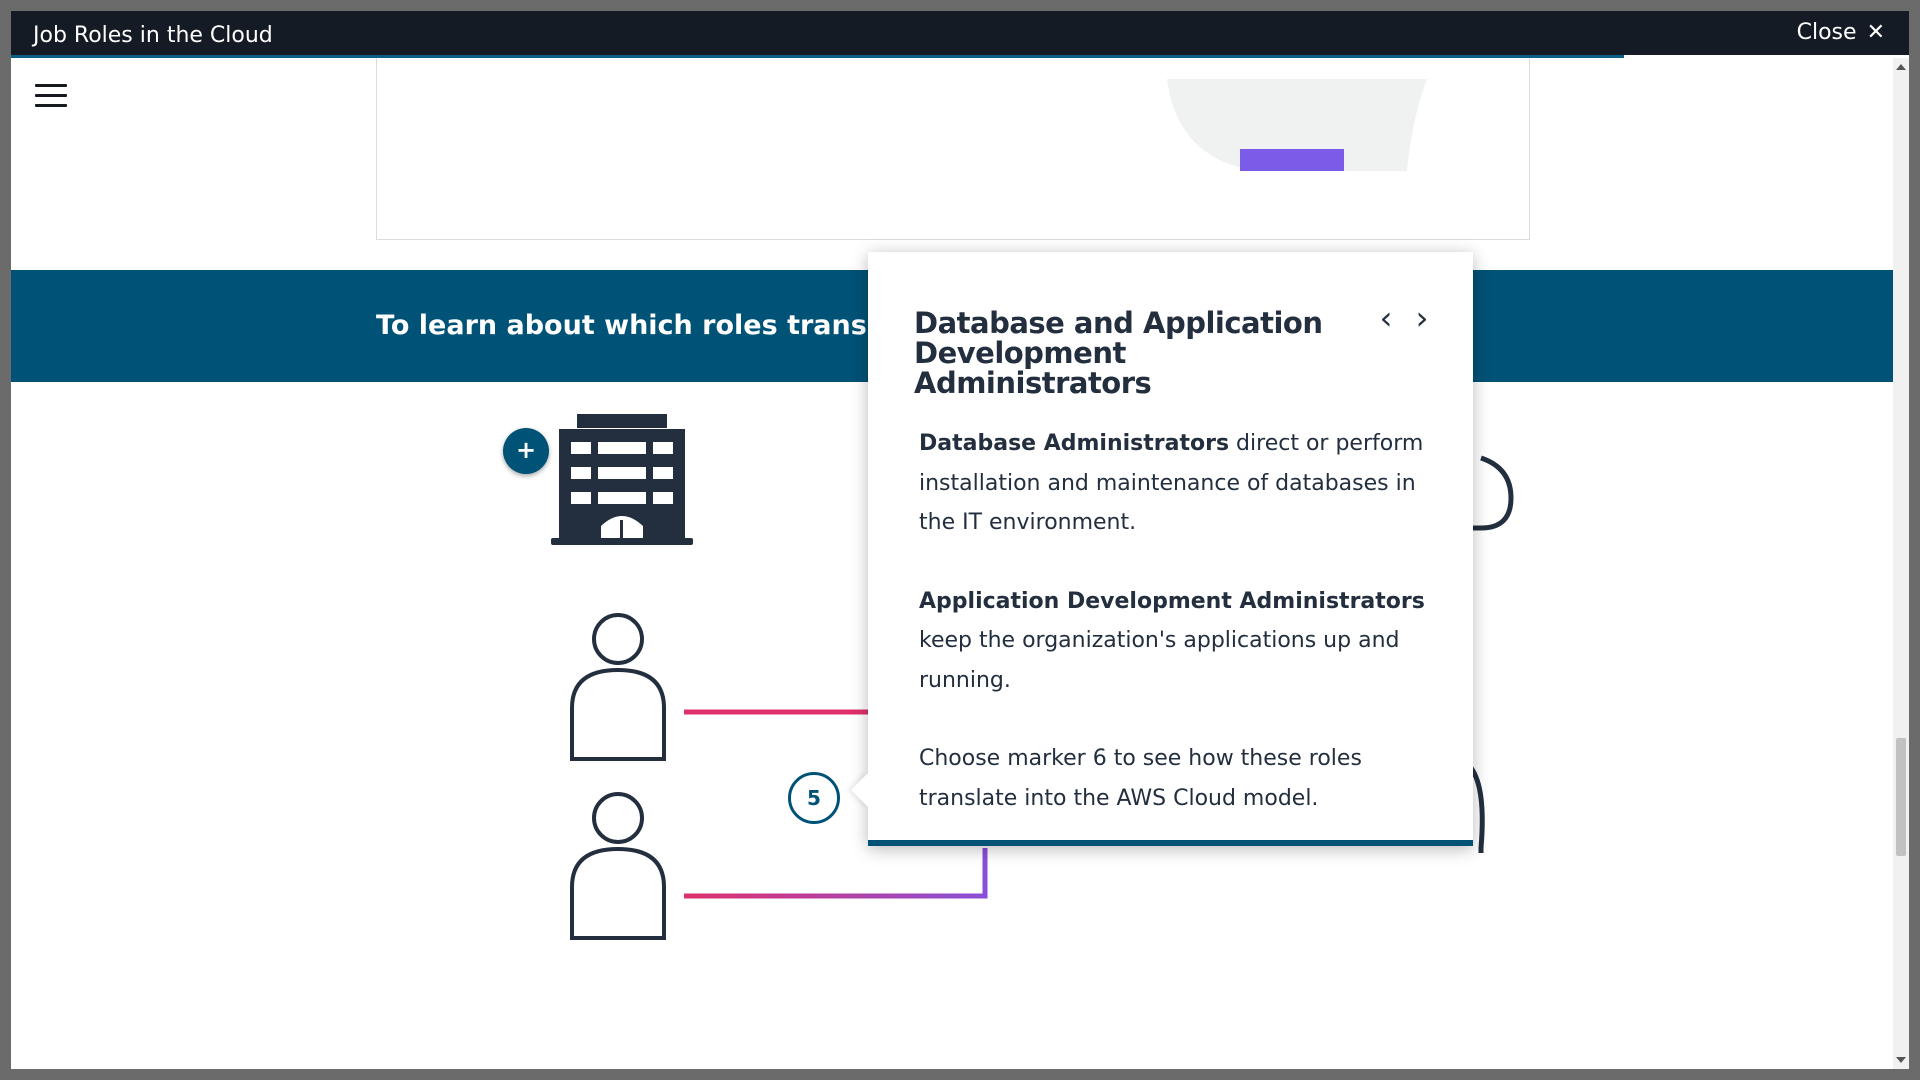 Image resolution: width=1920 pixels, height=1080 pixels. Describe the element at coordinates (1901, 67) in the screenshot. I see `scroll-up-icon` at that location.